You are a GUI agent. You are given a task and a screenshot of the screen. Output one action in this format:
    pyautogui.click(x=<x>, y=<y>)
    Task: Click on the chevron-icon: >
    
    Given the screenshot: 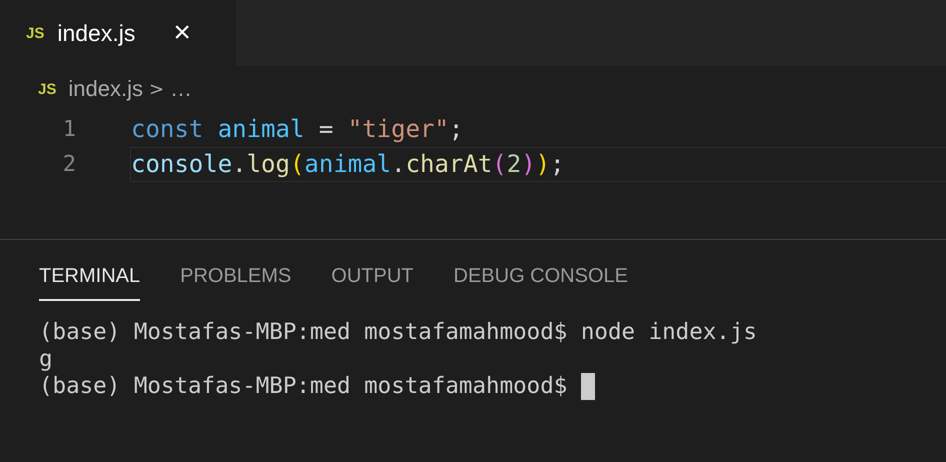 What is the action you would take?
    pyautogui.click(x=156, y=89)
    